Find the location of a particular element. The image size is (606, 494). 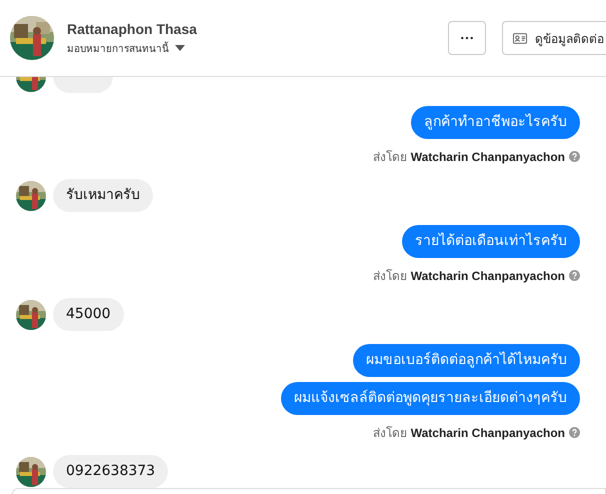

message-bubble: รายได้ต่อเดือนเท่าไรครับ is located at coordinates (491, 241).